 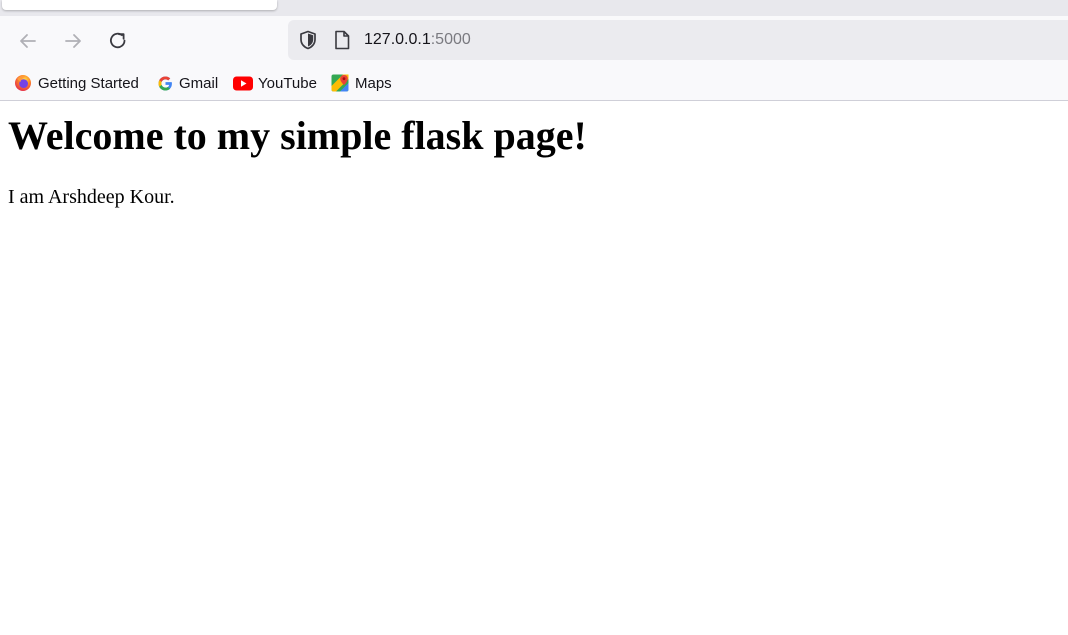 I want to click on page-heading: Welcome to my simple flask page!, so click(x=297, y=135).